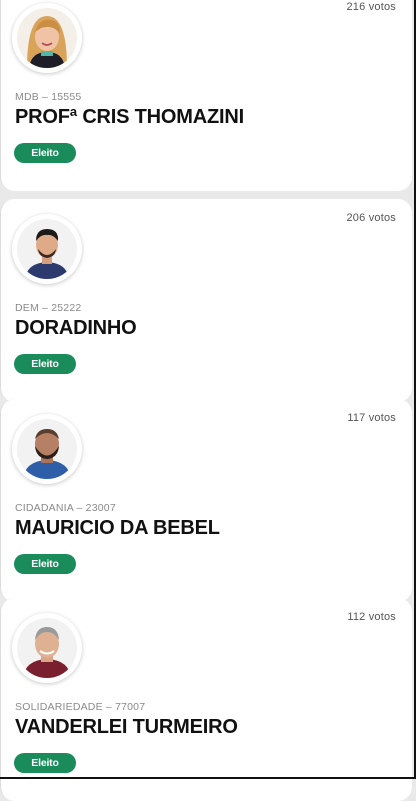 The height and width of the screenshot is (801, 416). Describe the element at coordinates (371, 7) in the screenshot. I see `vote-count: 216 votos` at that location.